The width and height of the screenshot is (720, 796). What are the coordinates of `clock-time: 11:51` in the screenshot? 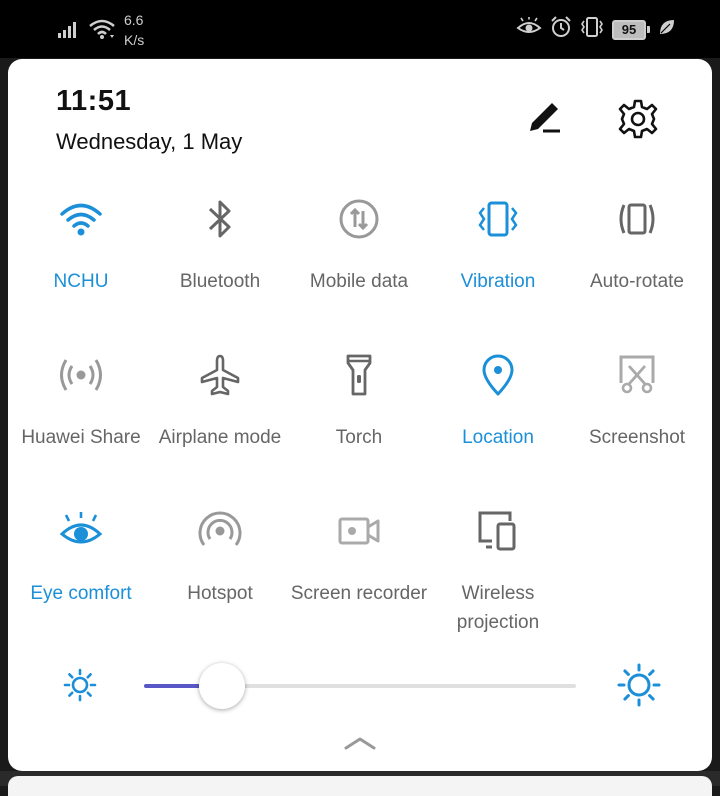 It's located at (94, 101).